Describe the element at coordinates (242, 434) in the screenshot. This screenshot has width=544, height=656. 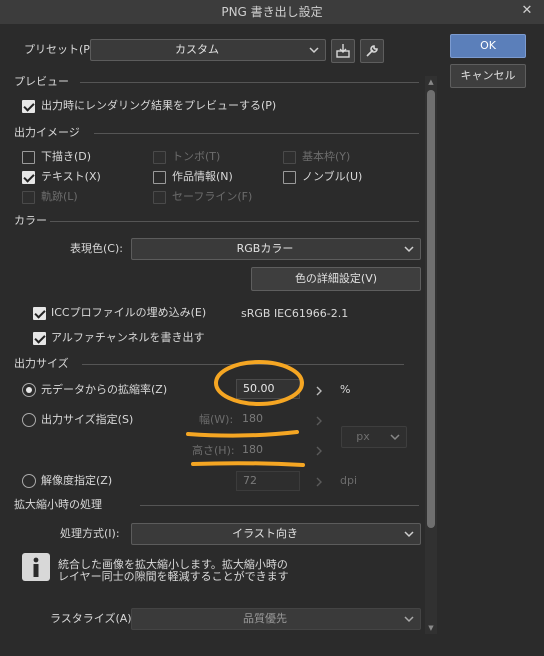
I see `annotation-underline-width` at that location.